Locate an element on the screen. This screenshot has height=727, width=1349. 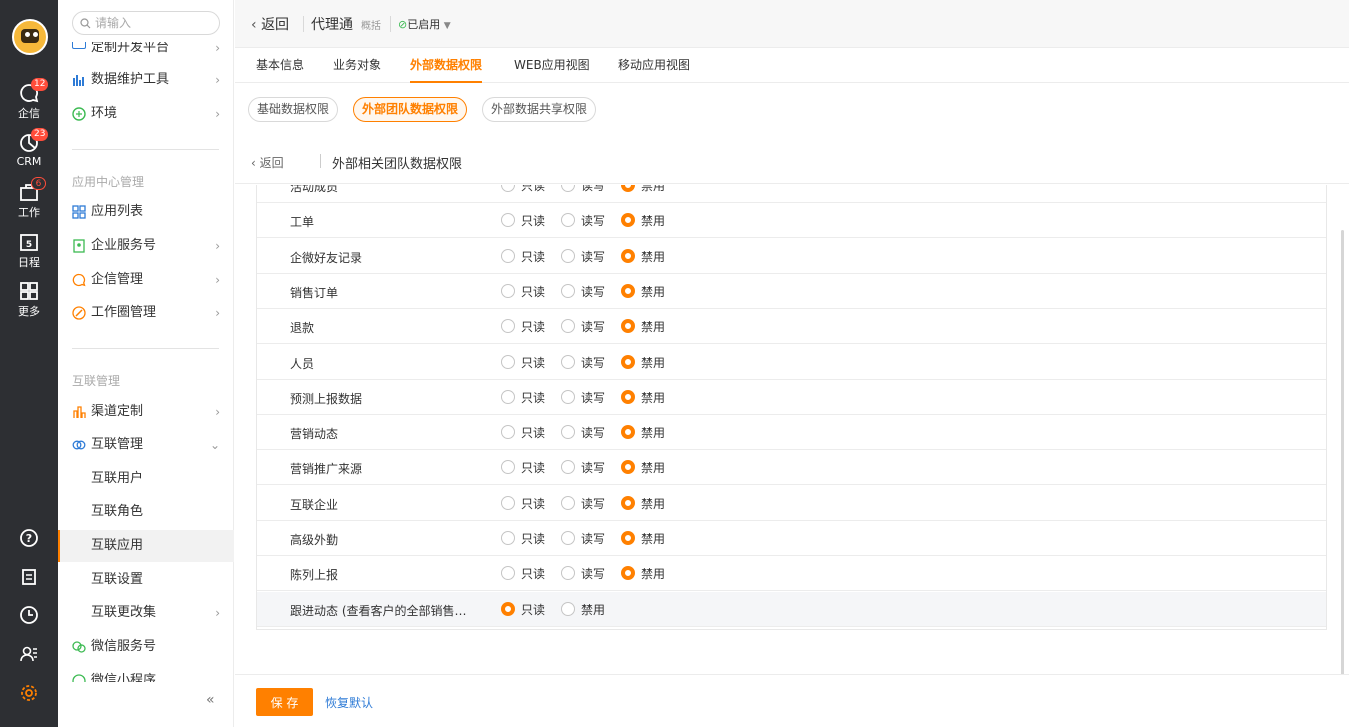
restore-default-link: 恢复默认 is located at coordinates (349, 702).